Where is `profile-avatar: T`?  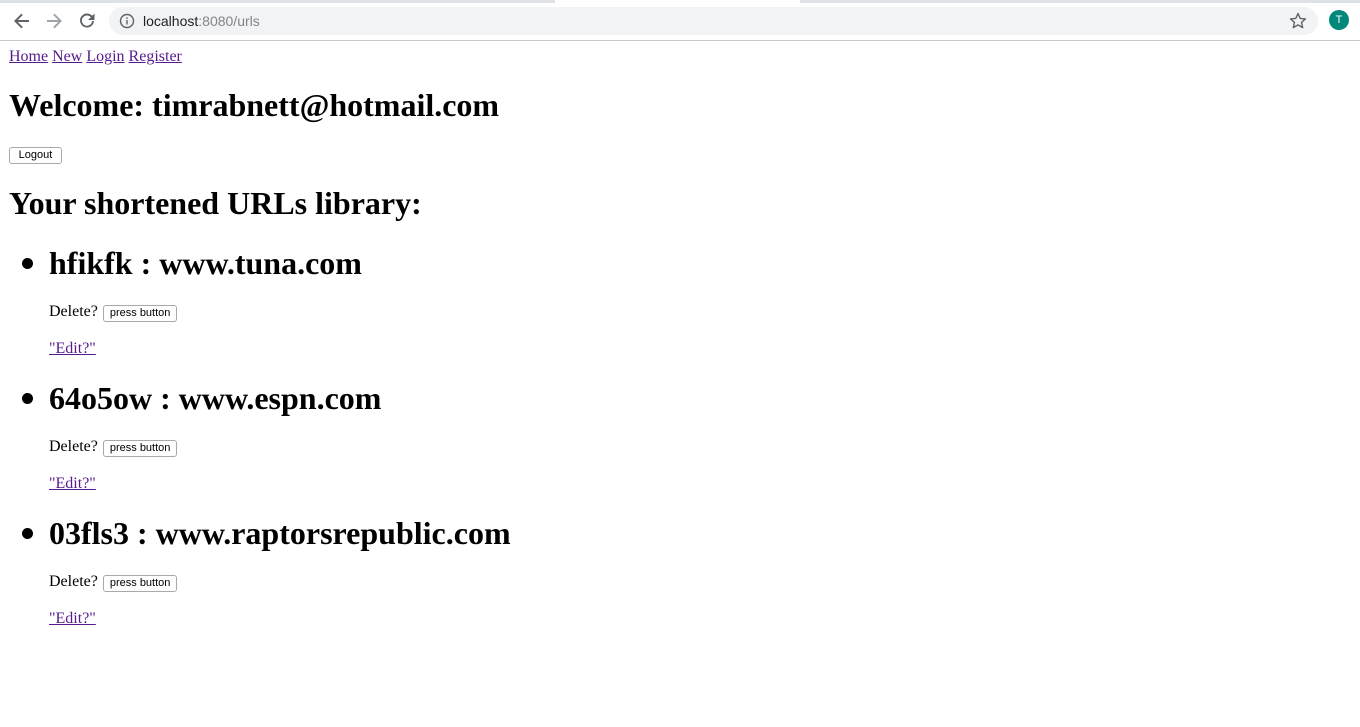 profile-avatar: T is located at coordinates (1339, 20).